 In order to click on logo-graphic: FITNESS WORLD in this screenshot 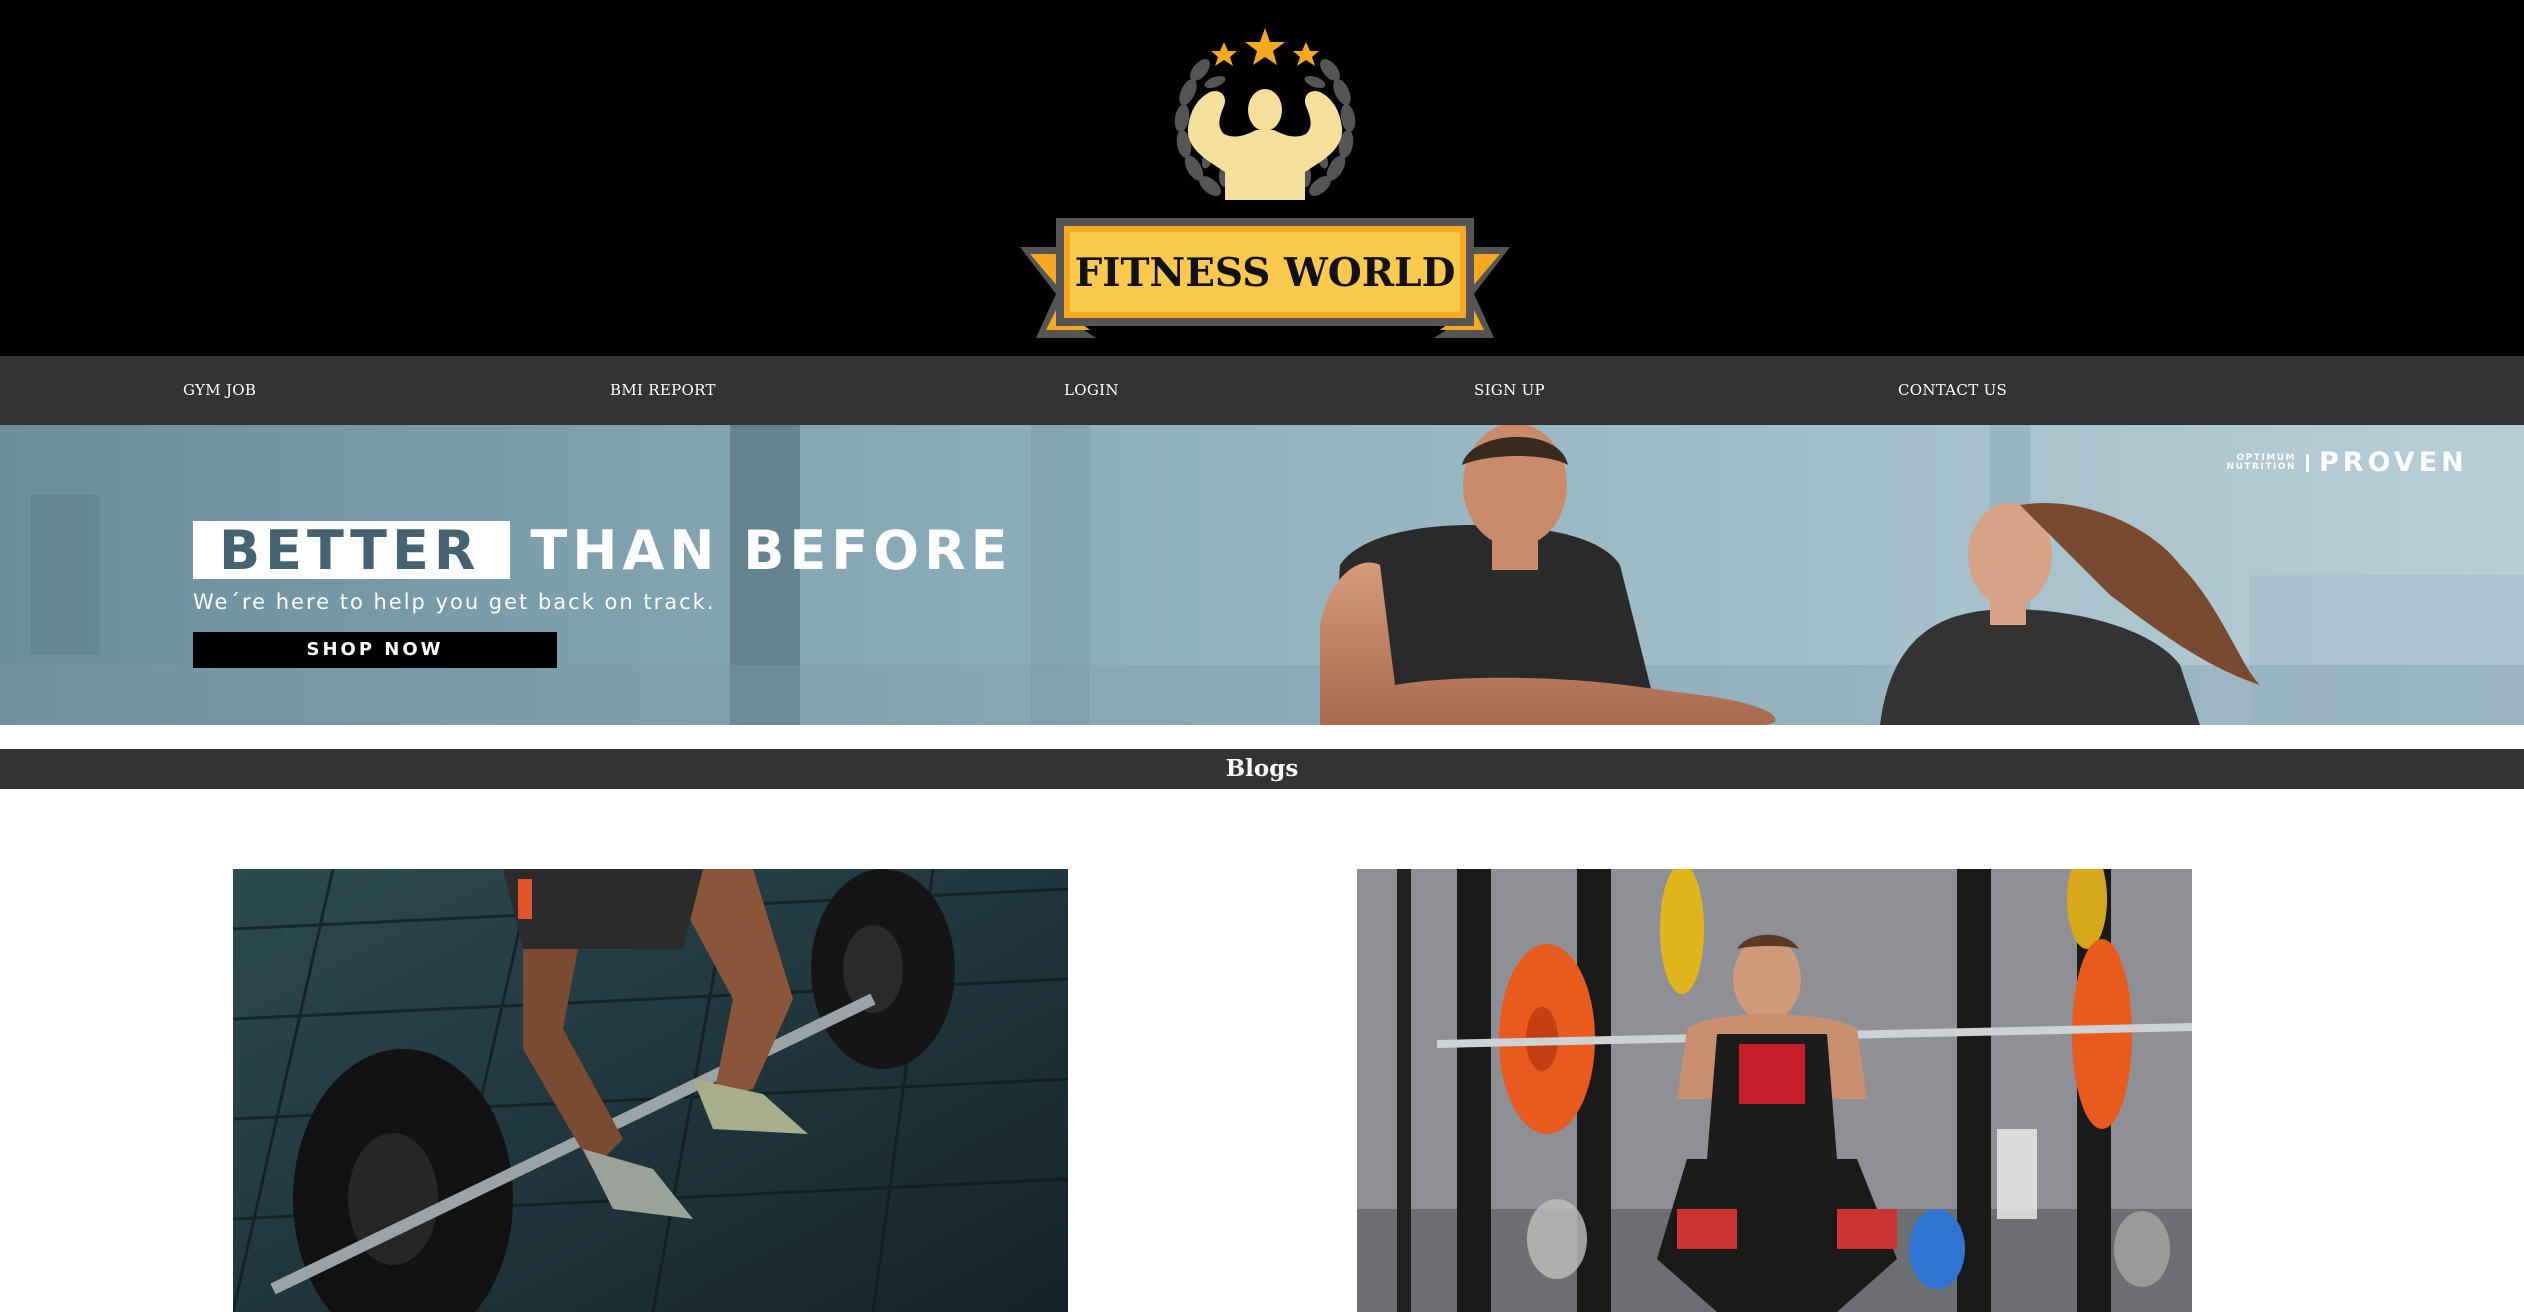, I will do `click(1265, 183)`.